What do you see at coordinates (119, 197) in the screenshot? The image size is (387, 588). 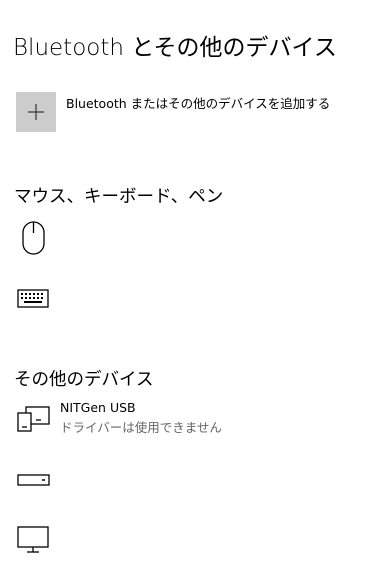 I see `section-title-mouse-keyboard-pen: マウス、キーボード、ペン` at bounding box center [119, 197].